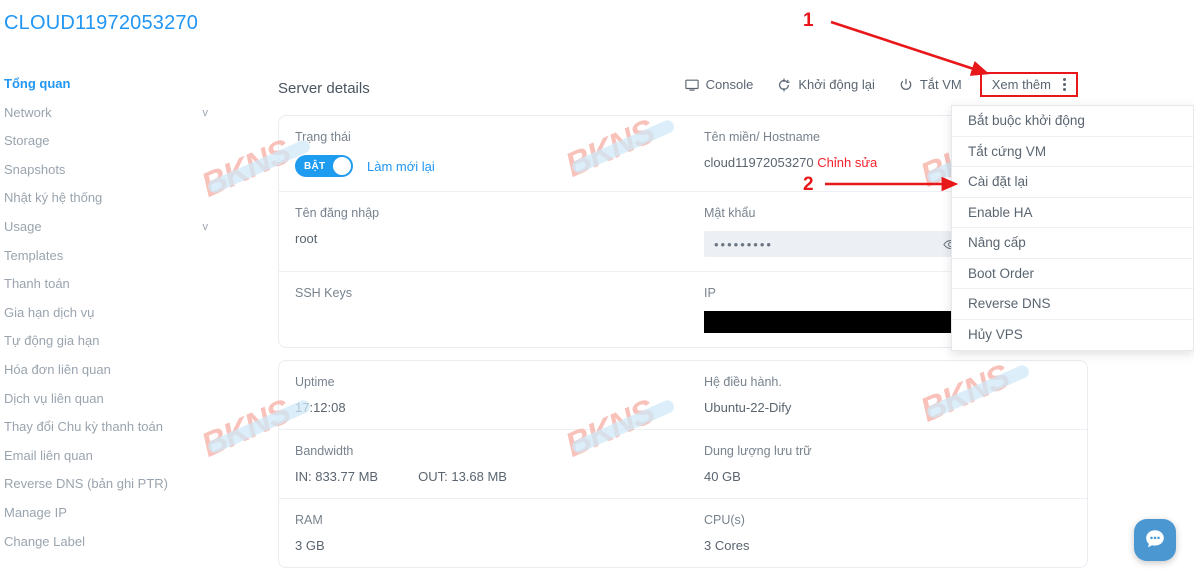  I want to click on sidebar-item-label: Reverse DNS (bản ghi PTR), so click(86, 484).